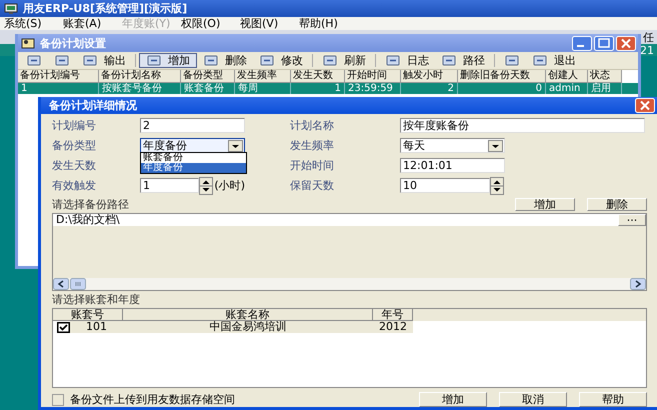 The width and height of the screenshot is (657, 410). What do you see at coordinates (263, 88) in the screenshot?
I see `table-cell: 每周` at bounding box center [263, 88].